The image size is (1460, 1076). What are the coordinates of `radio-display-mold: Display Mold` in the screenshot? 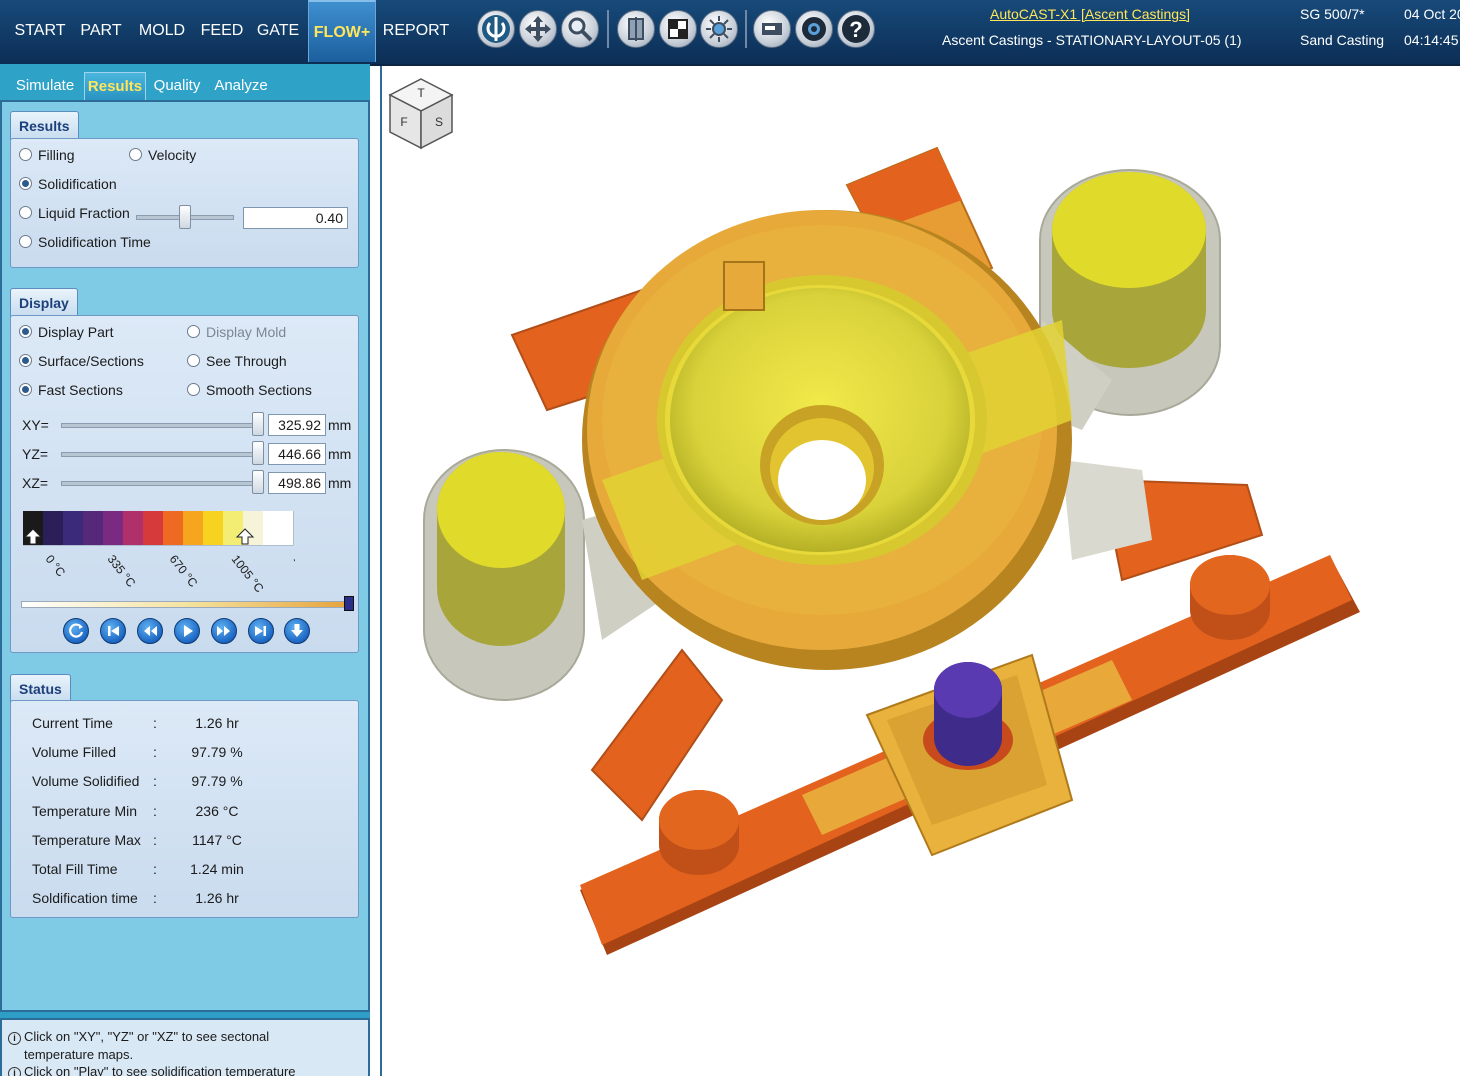 It's located at (236, 332).